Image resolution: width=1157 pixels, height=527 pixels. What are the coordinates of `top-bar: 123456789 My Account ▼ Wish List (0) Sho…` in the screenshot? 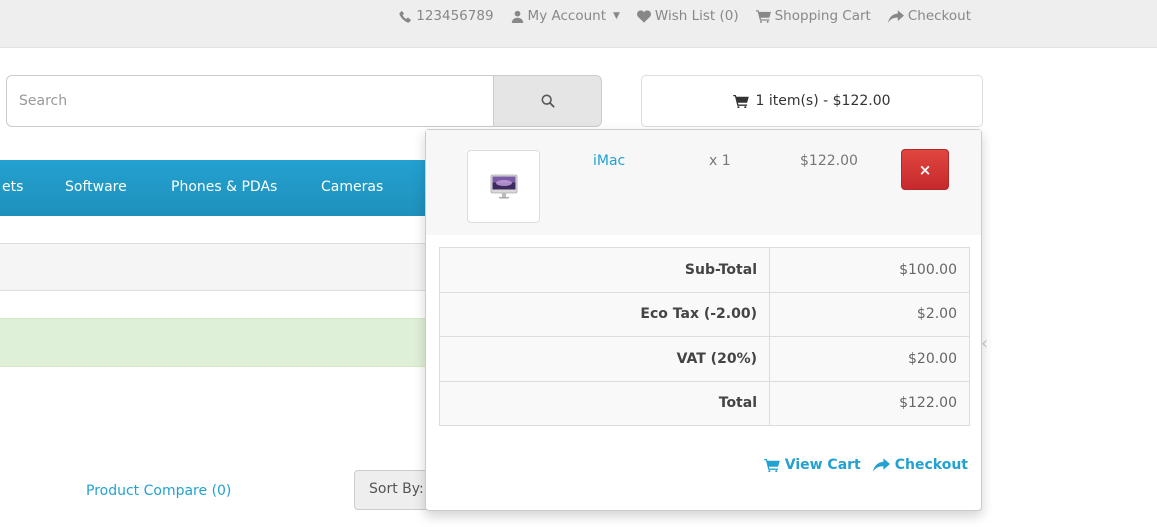 It's located at (578, 24).